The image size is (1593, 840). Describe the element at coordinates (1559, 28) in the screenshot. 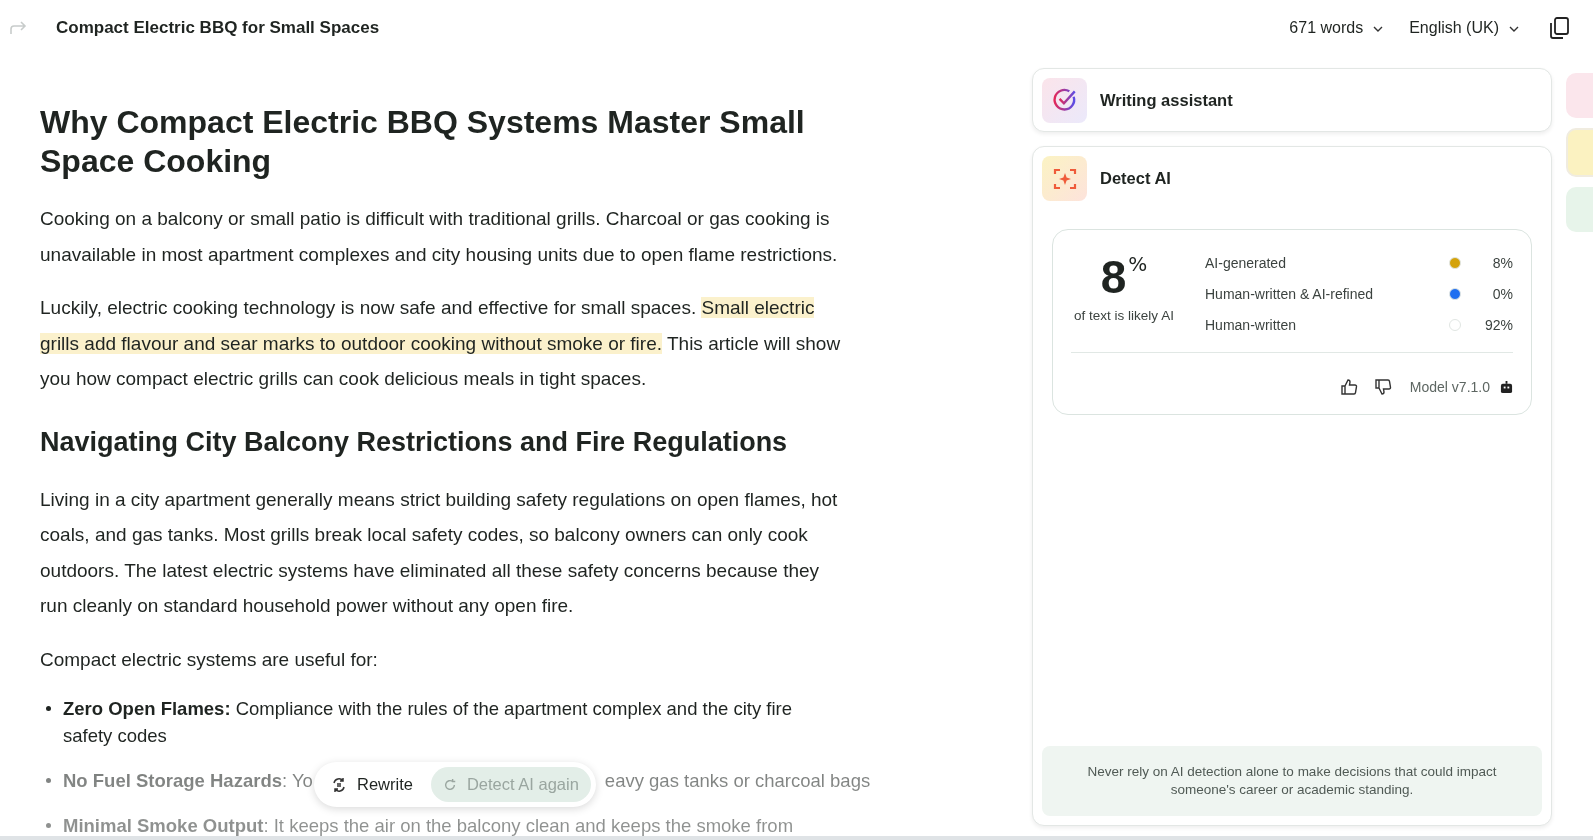

I see `copy-icon` at that location.